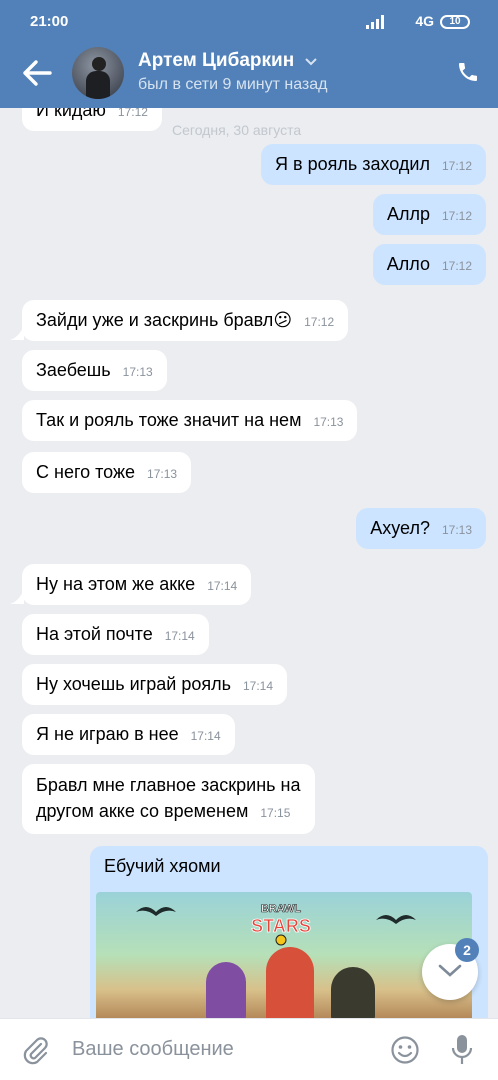 The image size is (498, 1080). I want to click on message-outgoing: Алло 17:12, so click(429, 264).